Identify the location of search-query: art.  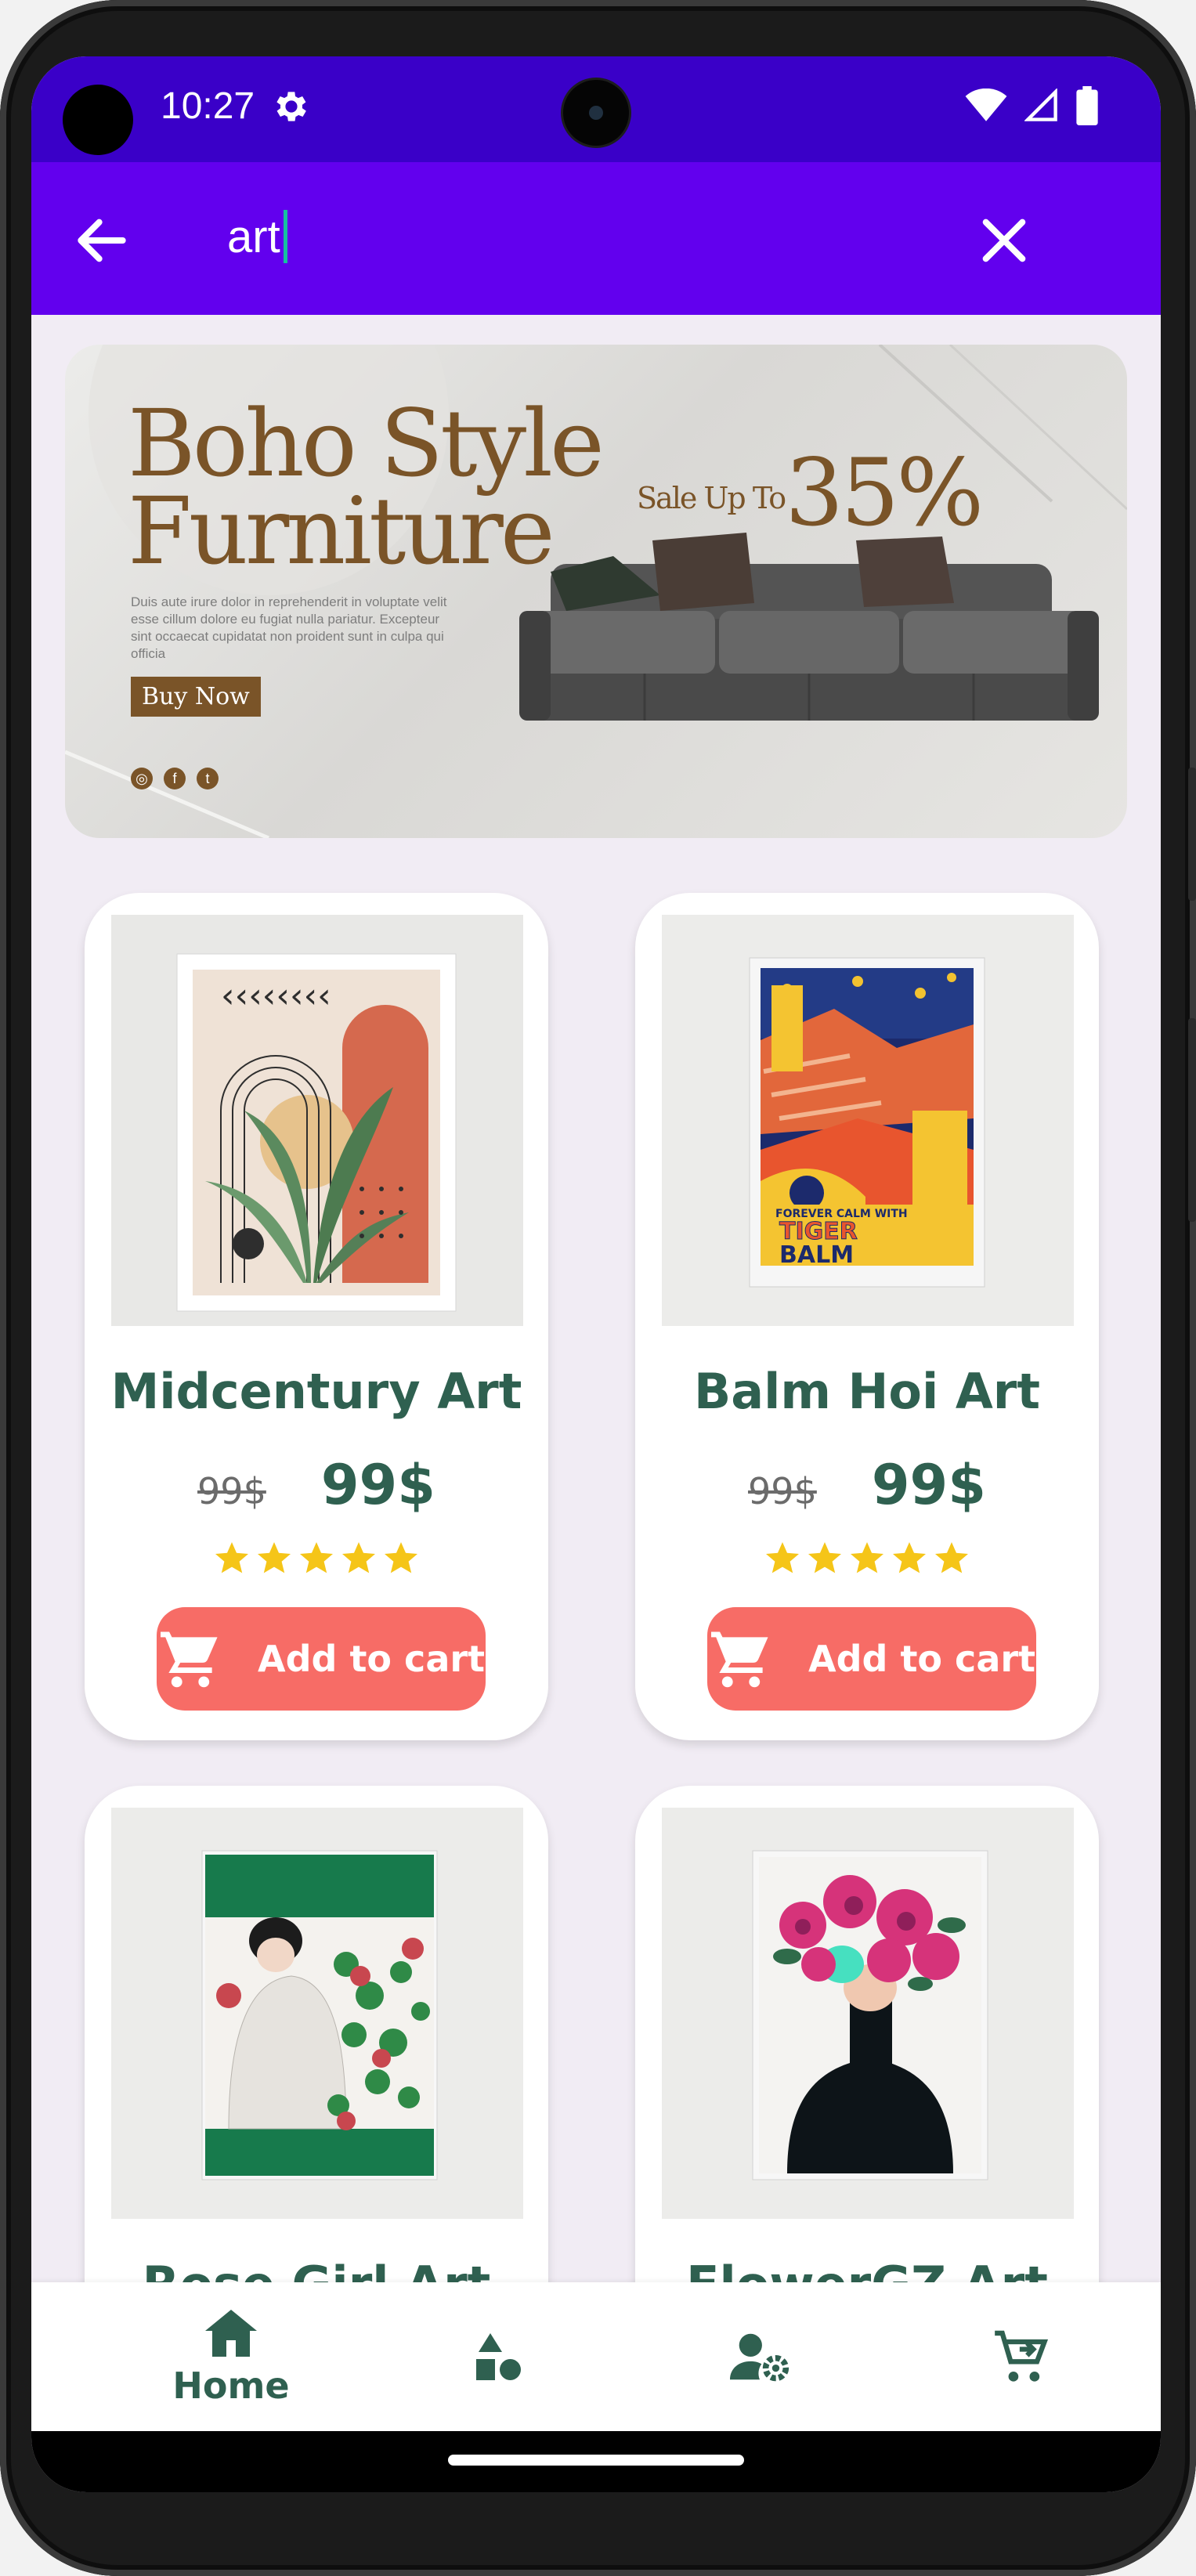
(253, 236).